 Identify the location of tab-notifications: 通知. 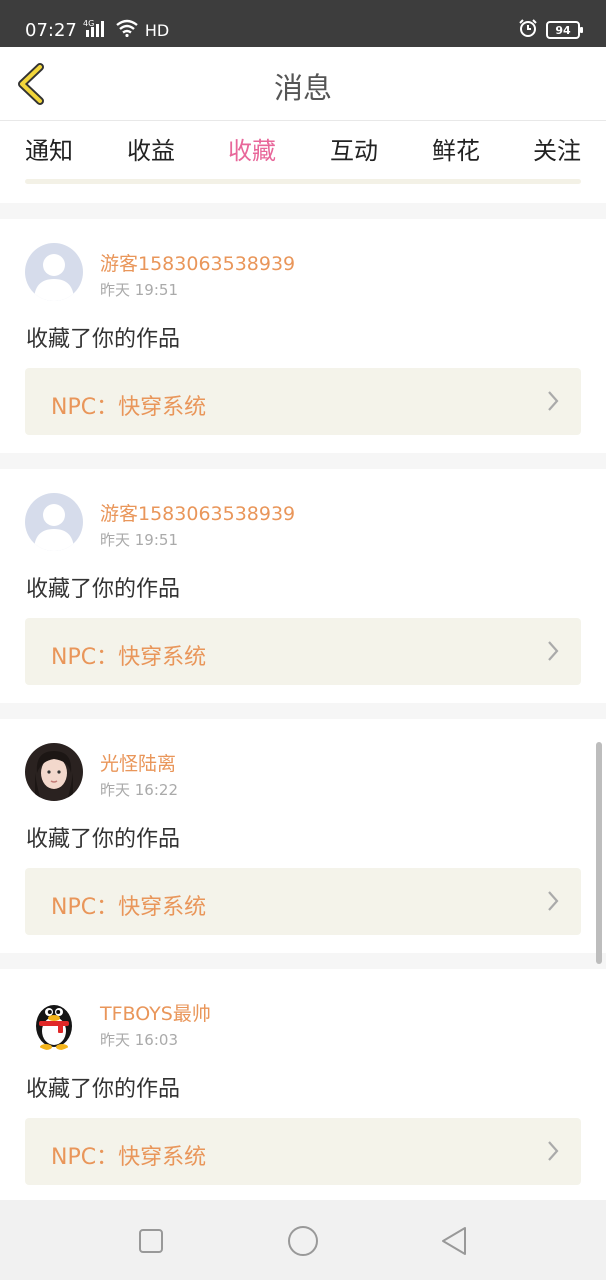
(49, 148).